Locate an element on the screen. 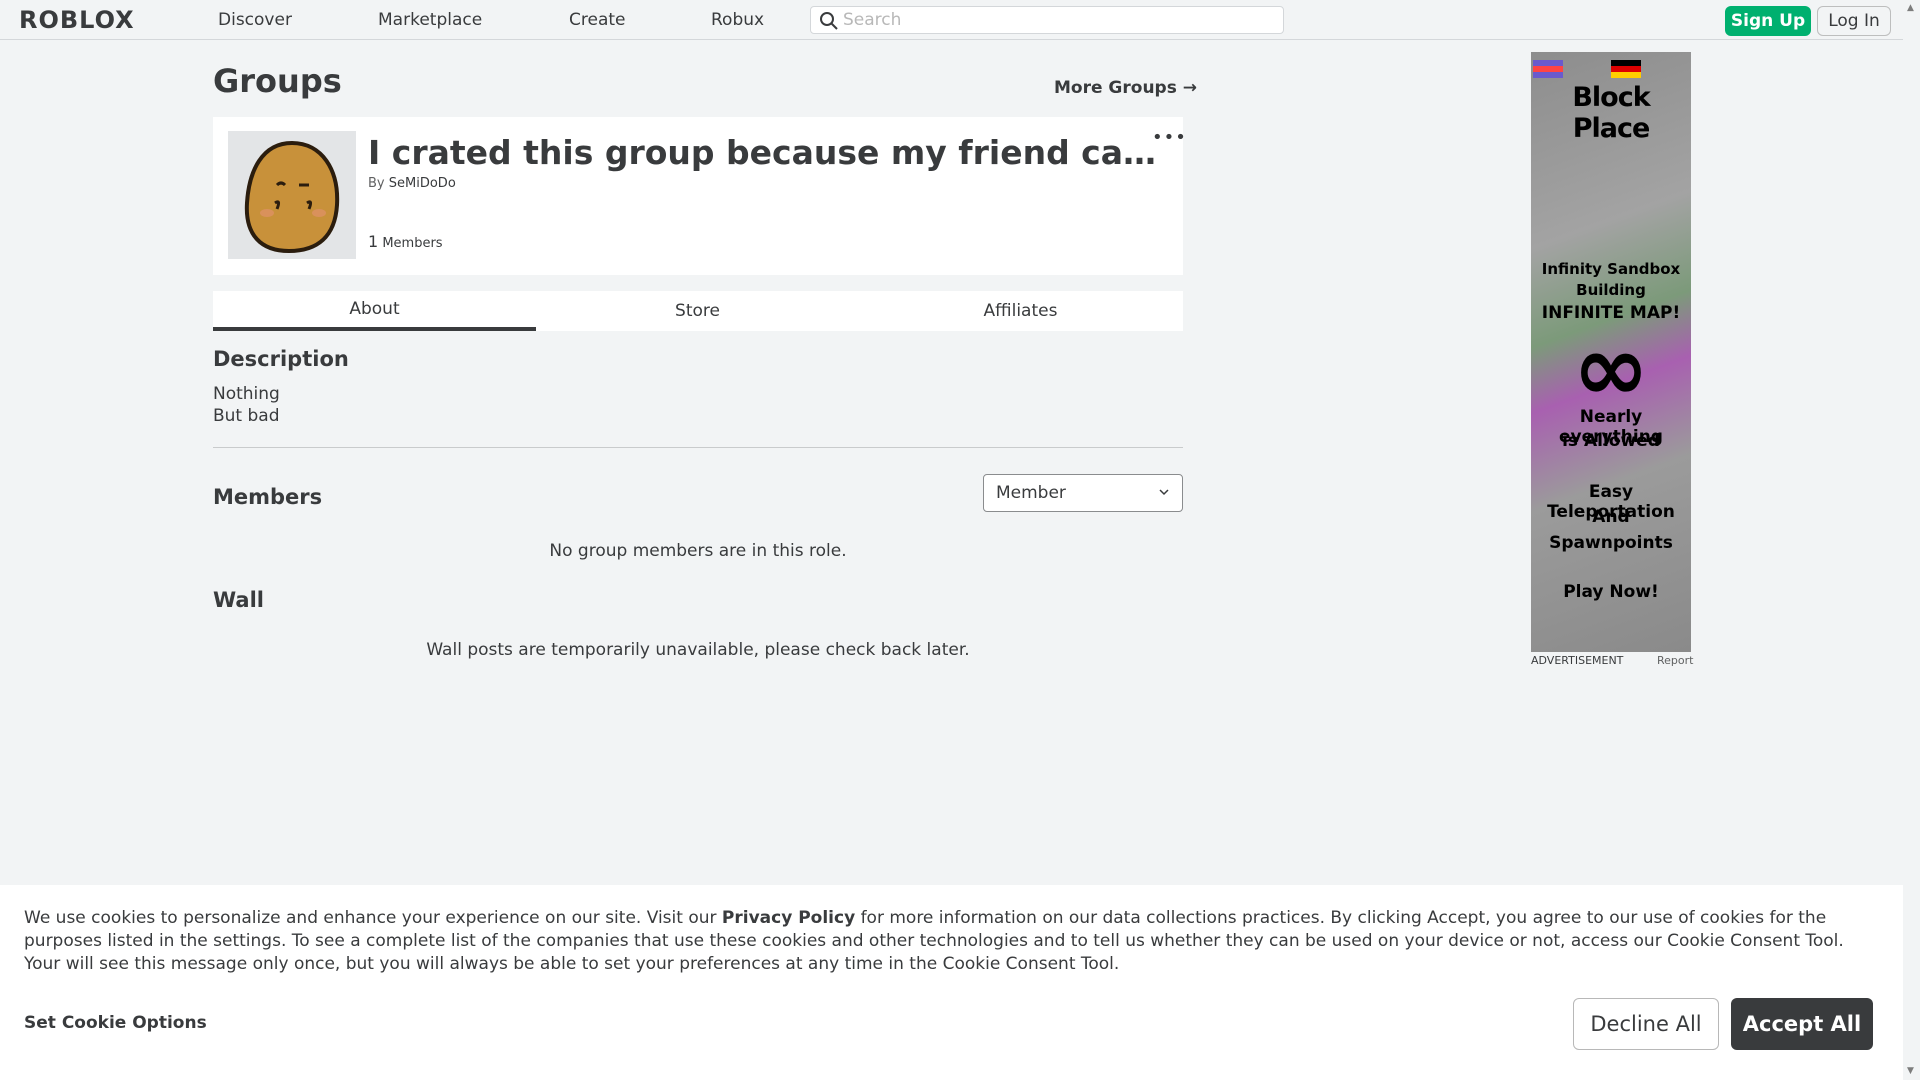  no-members-message: No group members are in this role. is located at coordinates (698, 551).